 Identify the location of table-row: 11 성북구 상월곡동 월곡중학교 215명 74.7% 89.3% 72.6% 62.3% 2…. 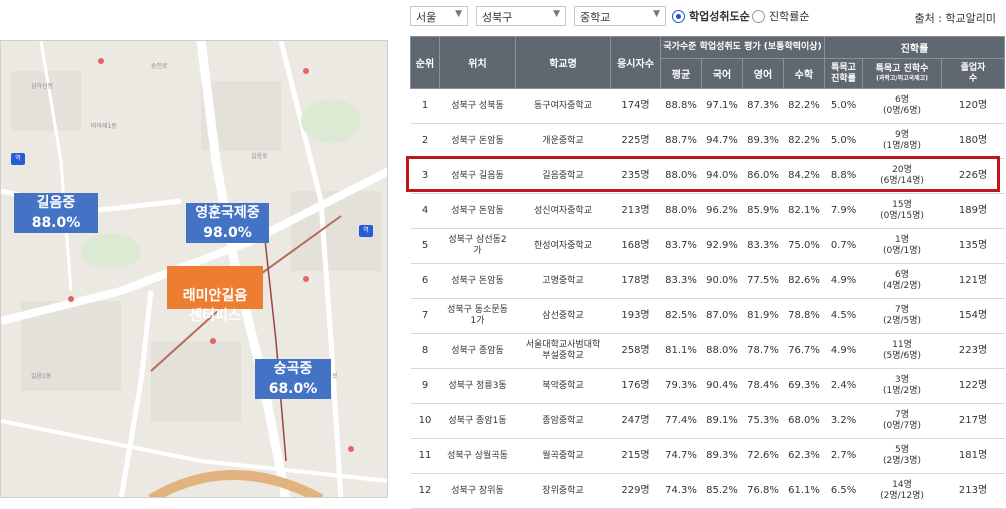
(707, 456).